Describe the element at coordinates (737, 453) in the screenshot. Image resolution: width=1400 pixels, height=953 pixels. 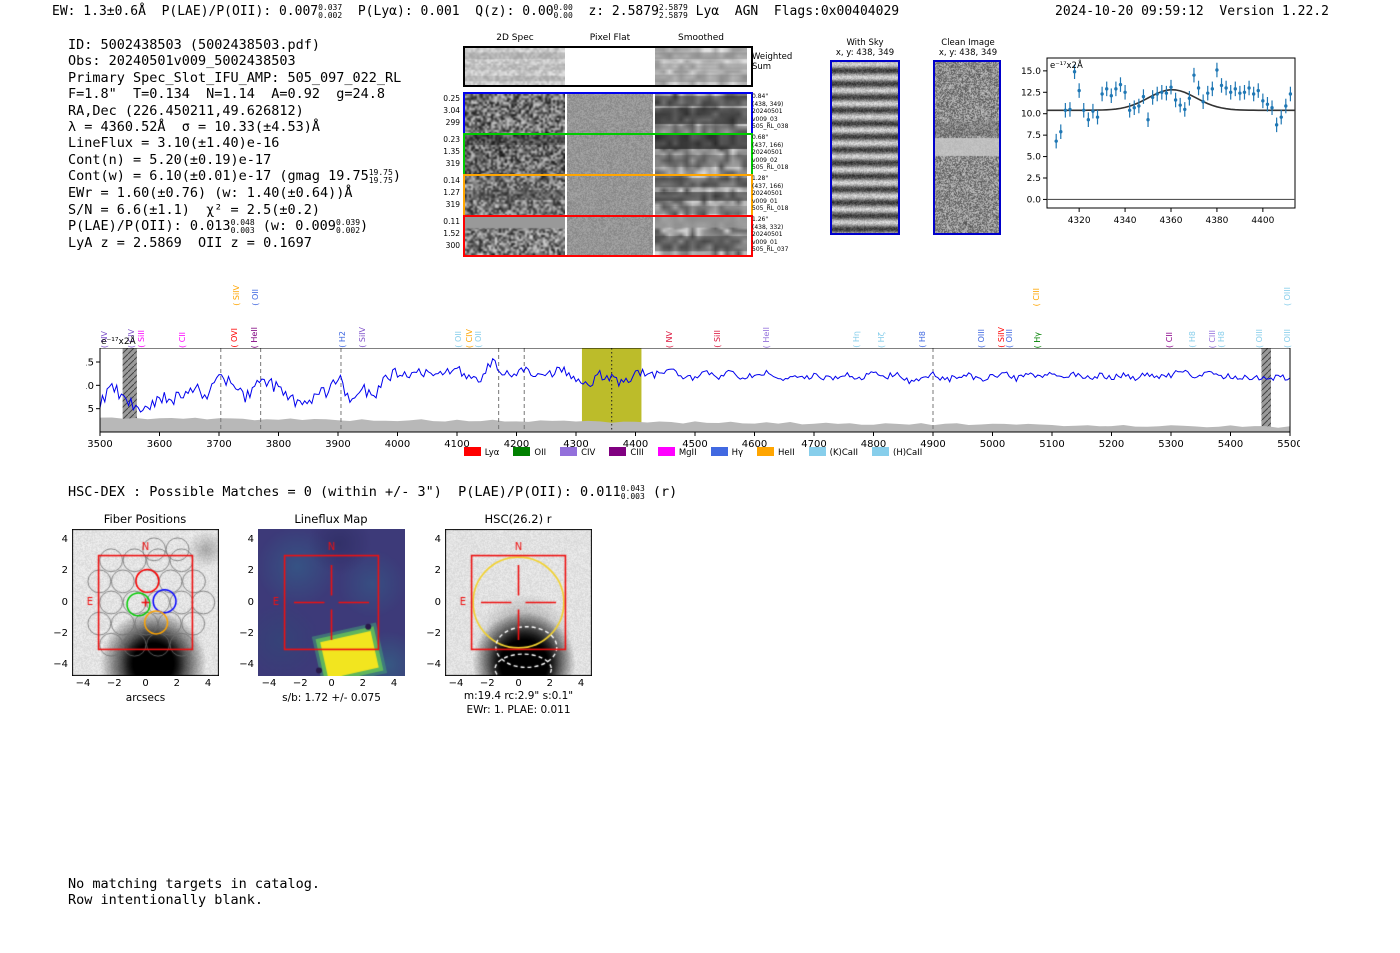
I see `legend-label: Hγ` at that location.